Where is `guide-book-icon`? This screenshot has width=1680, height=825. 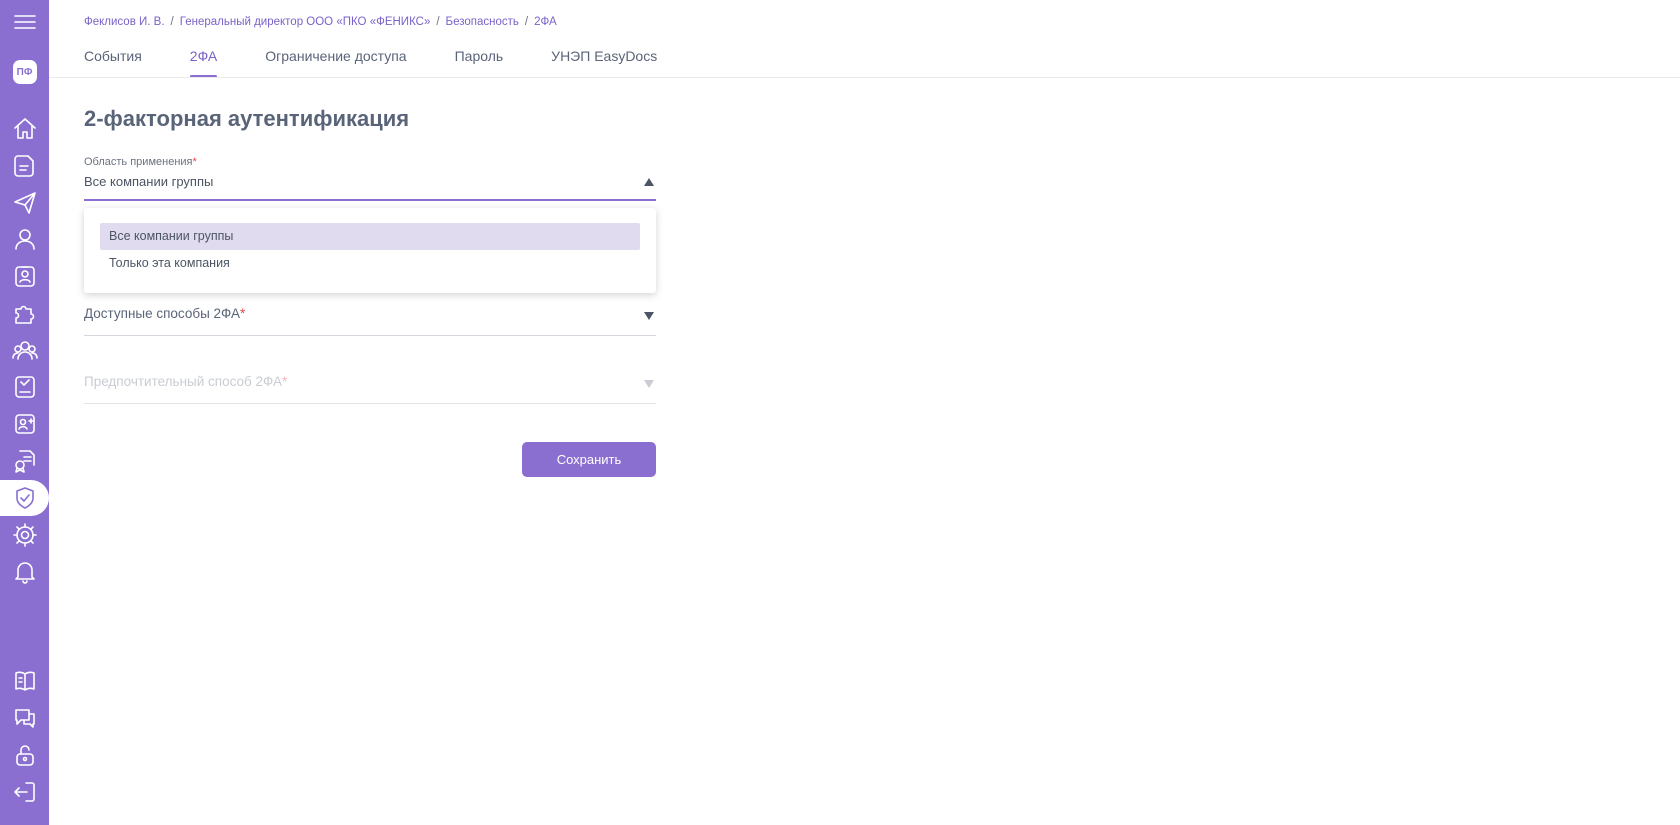 guide-book-icon is located at coordinates (24, 681).